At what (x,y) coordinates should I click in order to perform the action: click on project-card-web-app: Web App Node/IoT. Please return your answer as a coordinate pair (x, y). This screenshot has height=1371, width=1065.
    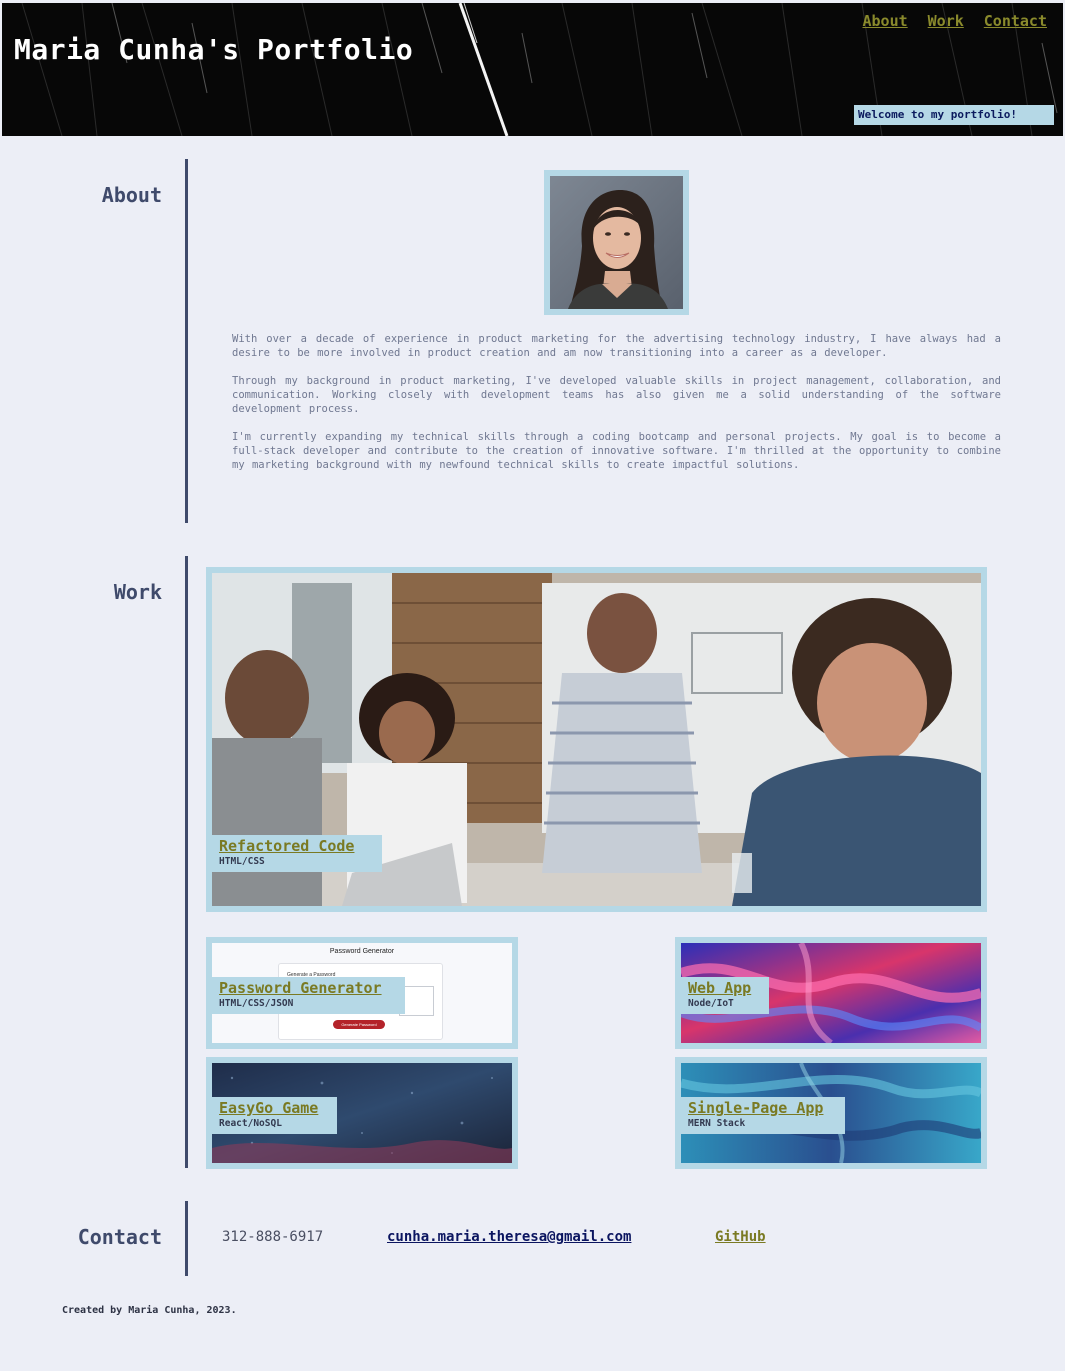
    Looking at the image, I should click on (831, 993).